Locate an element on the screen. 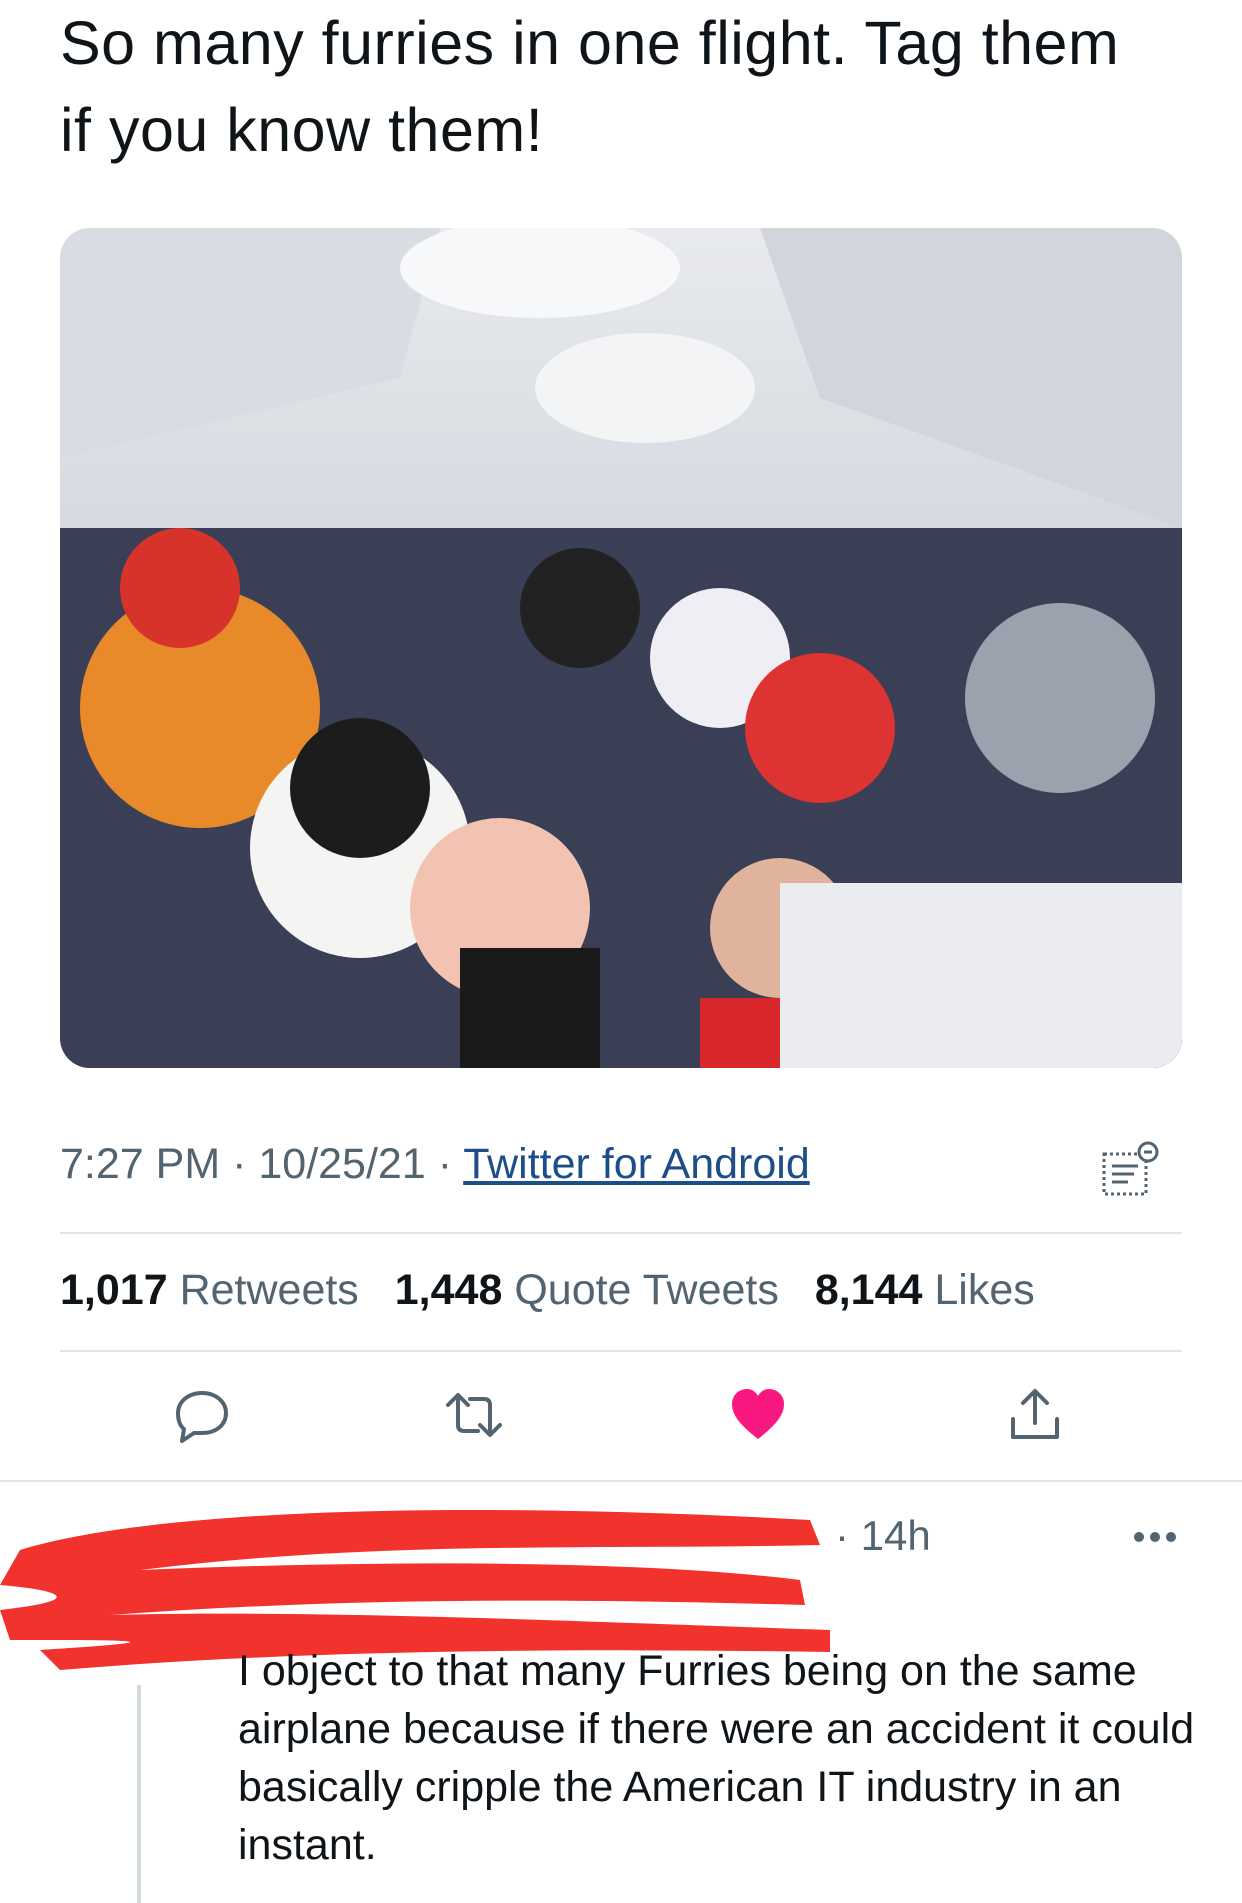  thread-line is located at coordinates (139, 1794).